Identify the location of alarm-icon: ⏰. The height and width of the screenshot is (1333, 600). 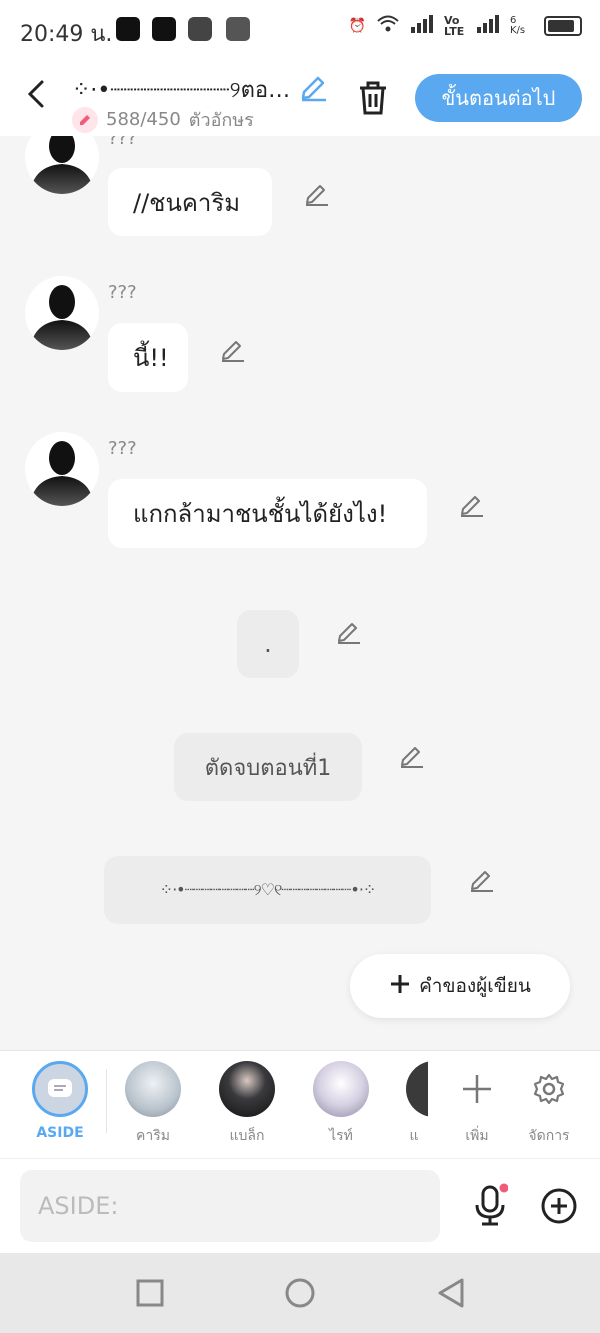
(357, 26).